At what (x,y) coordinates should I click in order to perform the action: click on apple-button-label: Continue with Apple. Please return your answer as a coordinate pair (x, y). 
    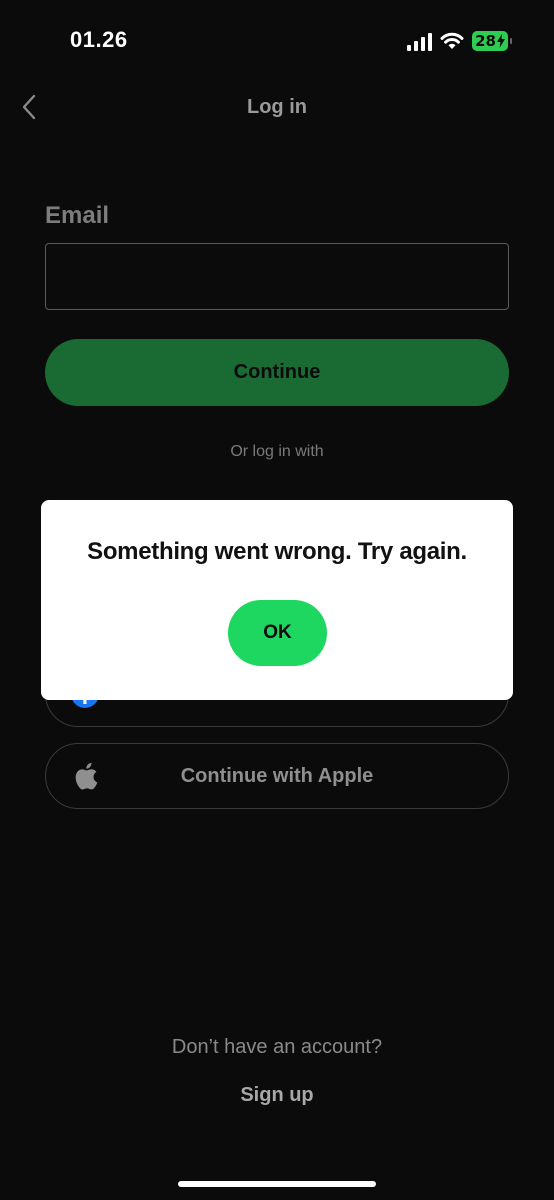
    Looking at the image, I should click on (277, 775).